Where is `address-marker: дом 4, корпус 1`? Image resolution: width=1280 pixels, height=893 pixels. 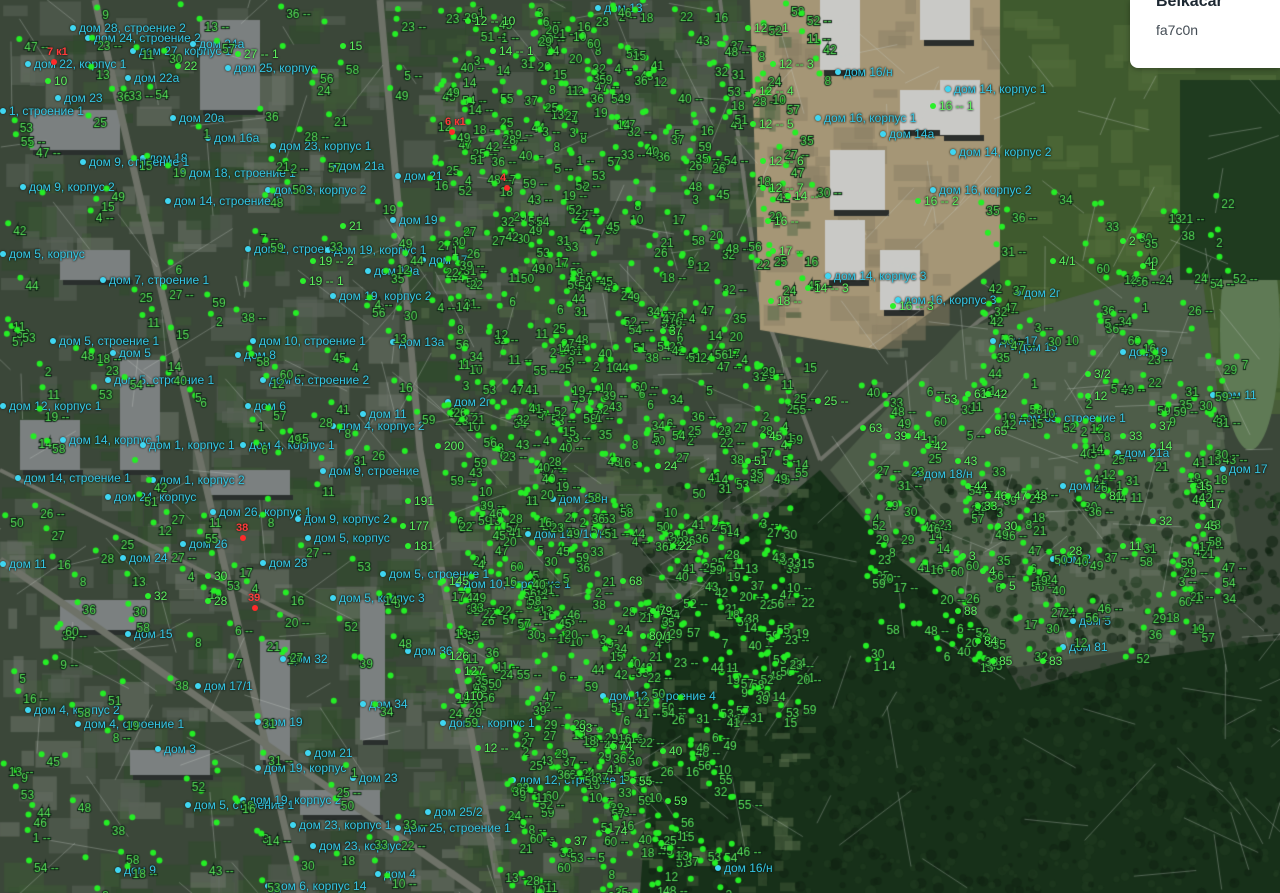
address-marker: дом 4, корпус 1 is located at coordinates (287, 445).